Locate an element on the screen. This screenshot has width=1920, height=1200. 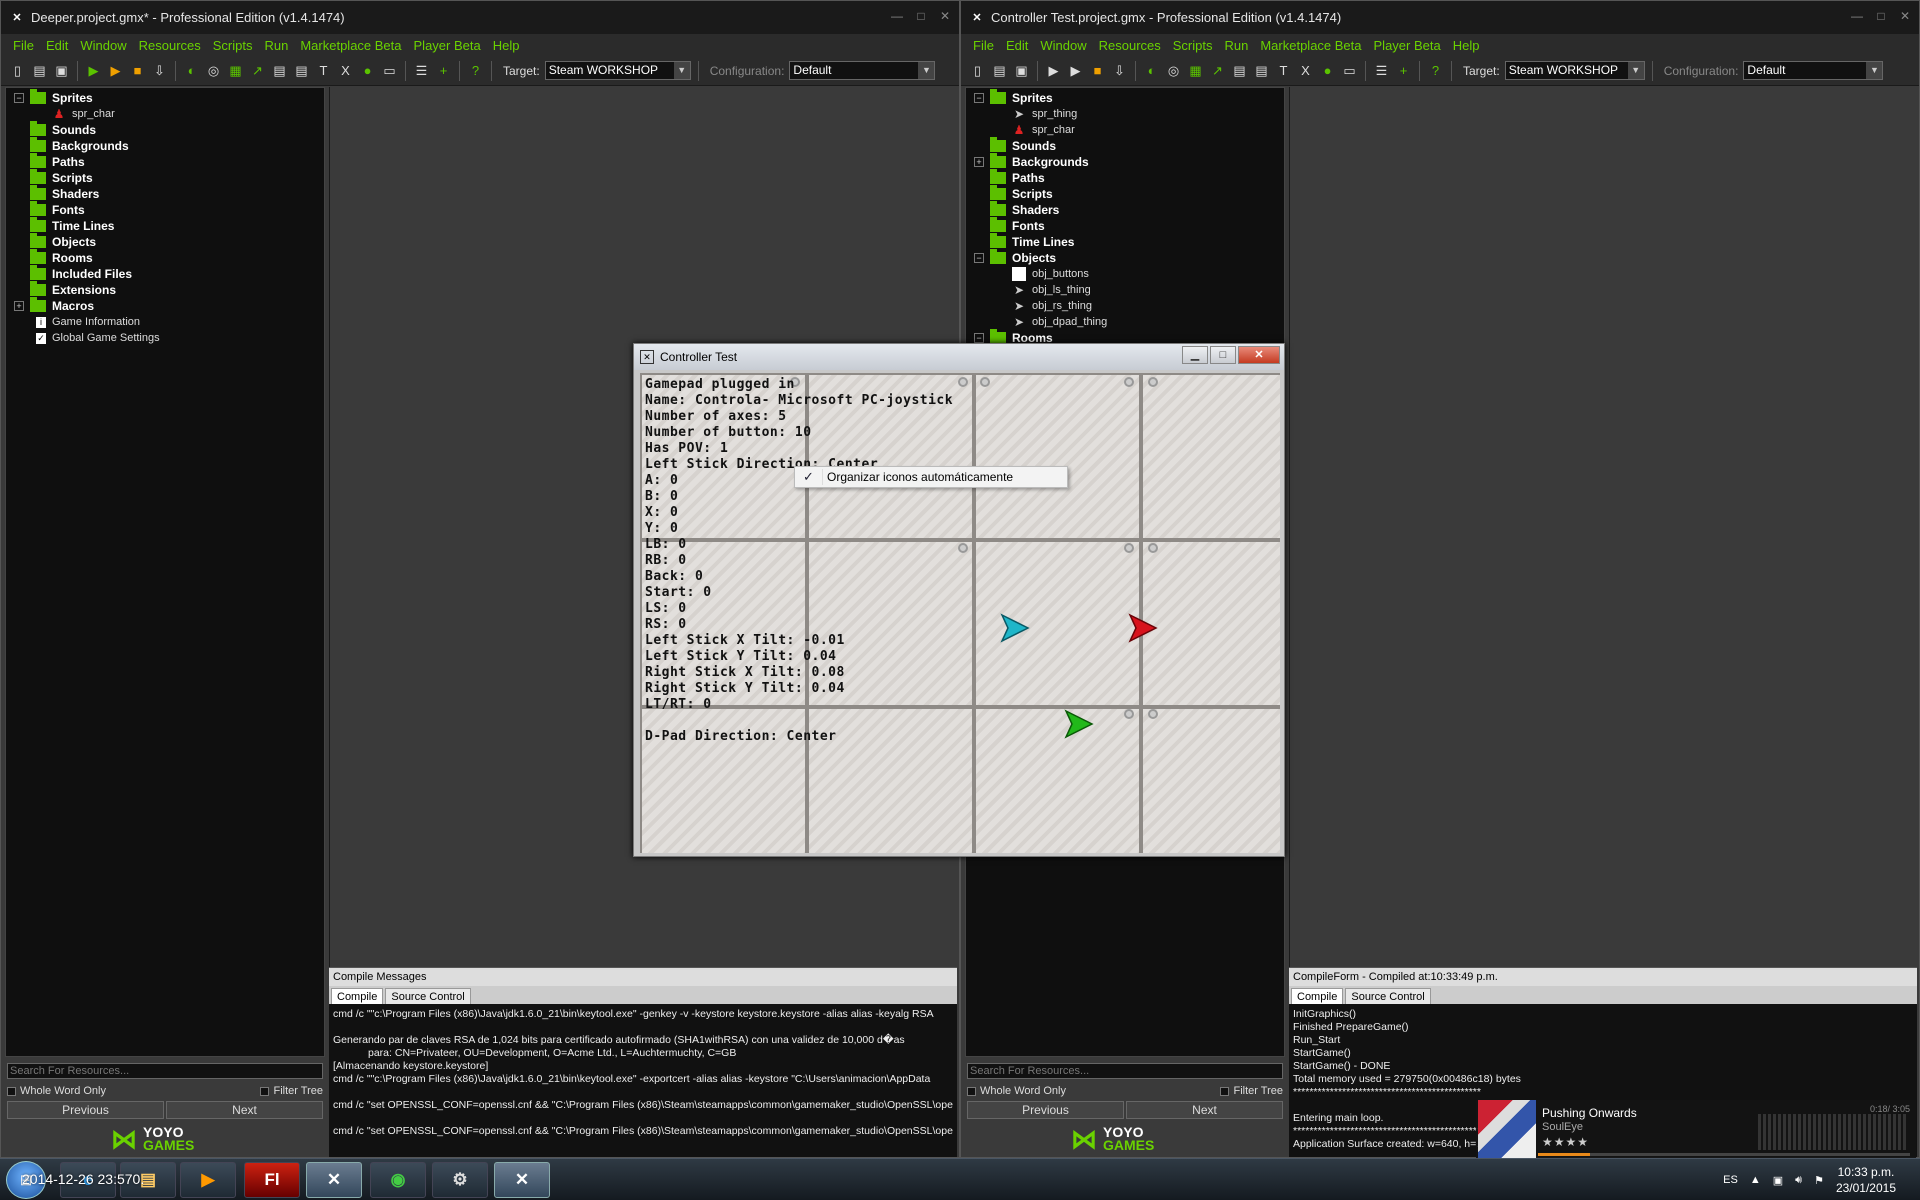
tree-game-information: i Game Information is located at coordinates (165, 322).